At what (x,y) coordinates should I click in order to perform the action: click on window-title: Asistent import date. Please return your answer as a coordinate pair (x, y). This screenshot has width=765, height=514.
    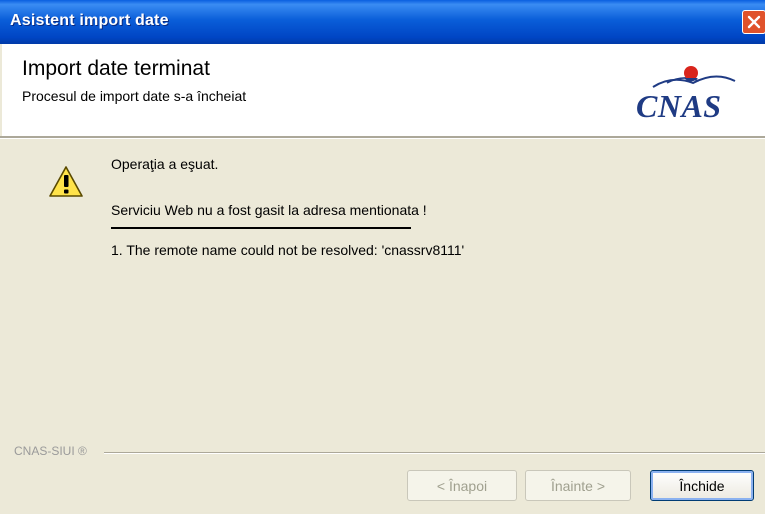
    Looking at the image, I should click on (89, 20).